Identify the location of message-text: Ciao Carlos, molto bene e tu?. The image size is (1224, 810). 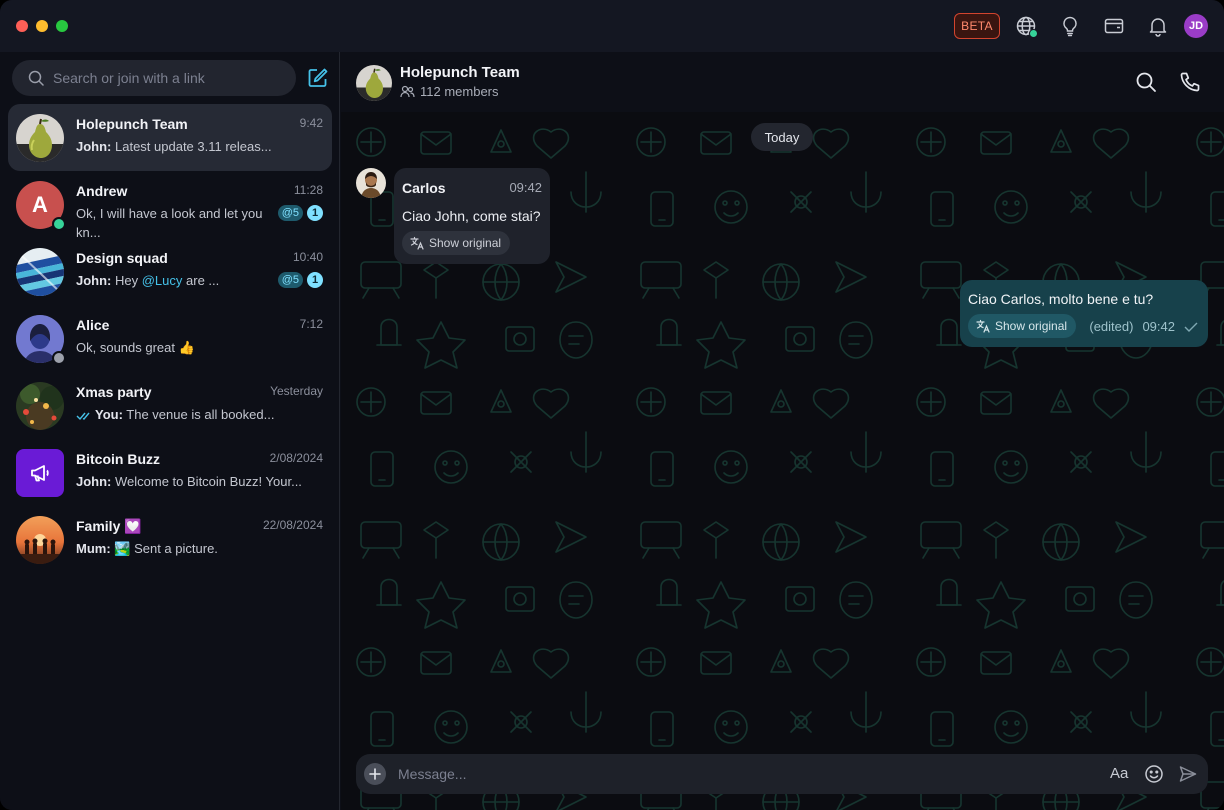
(1061, 299).